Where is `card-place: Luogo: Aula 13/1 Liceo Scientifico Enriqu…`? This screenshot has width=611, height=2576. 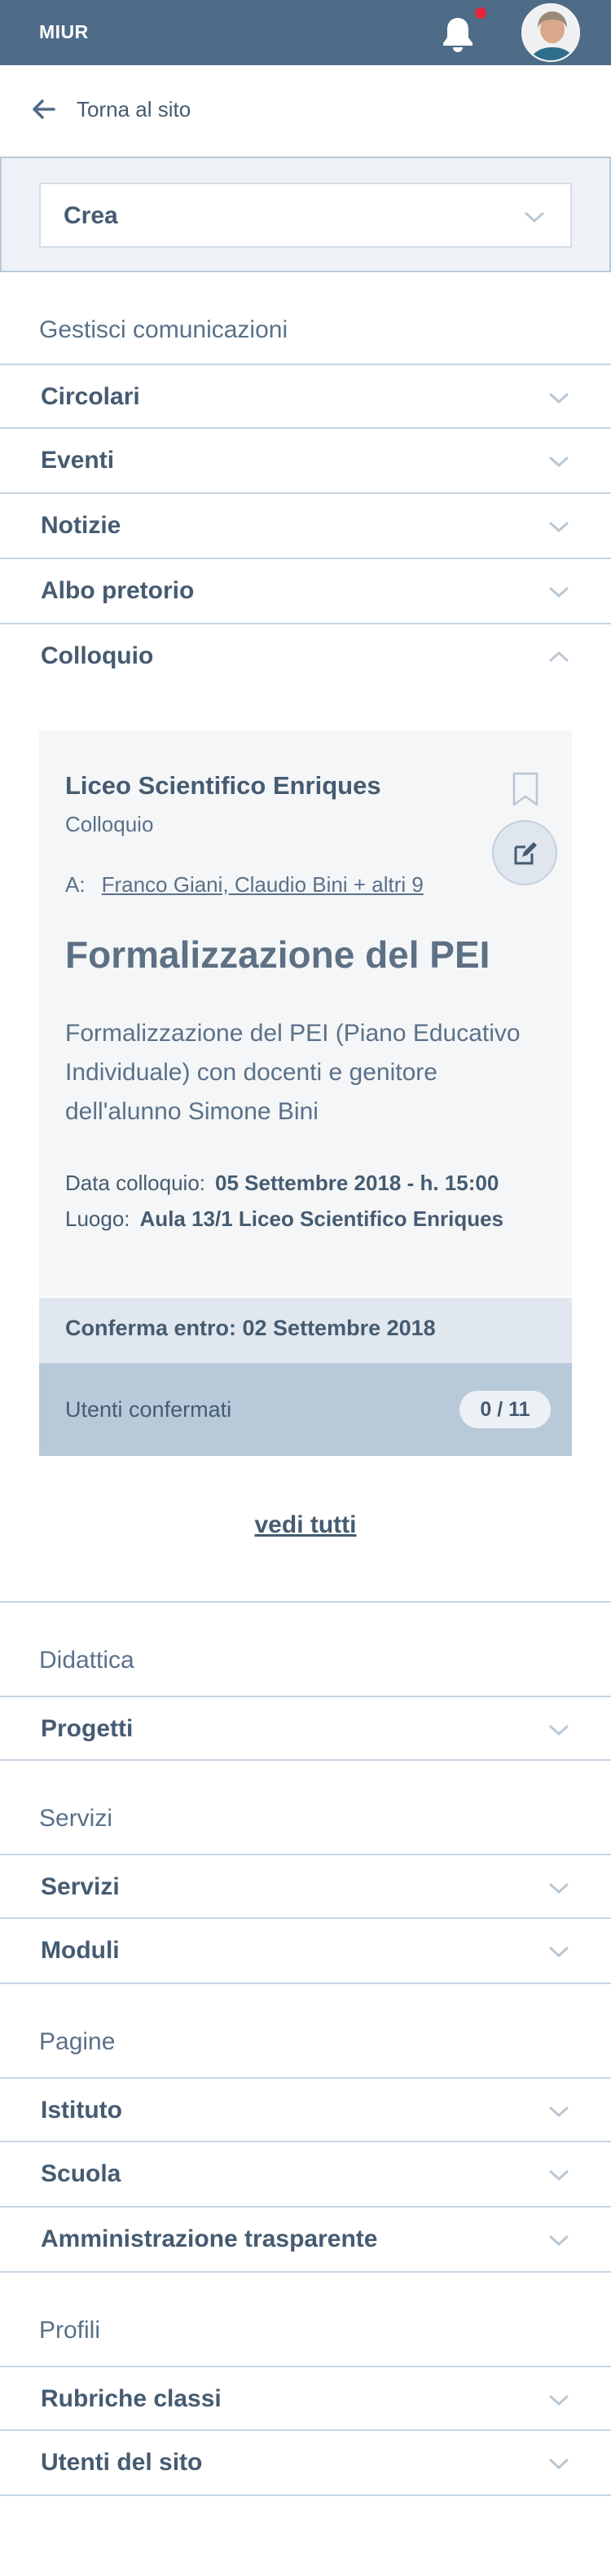 card-place: Luogo: Aula 13/1 Liceo Scientifico Enriqu… is located at coordinates (284, 1219).